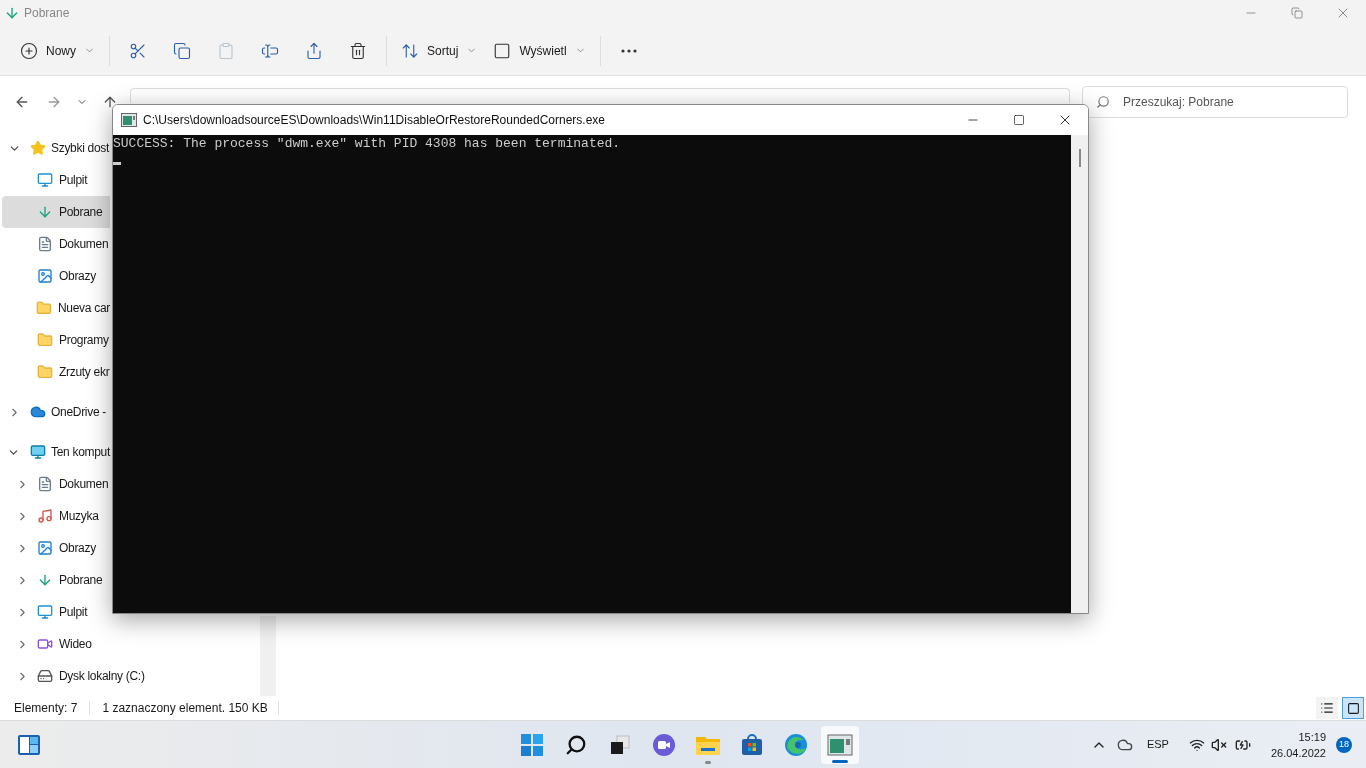 This screenshot has width=1366, height=768. Describe the element at coordinates (54, 102) in the screenshot. I see `forward-icon` at that location.